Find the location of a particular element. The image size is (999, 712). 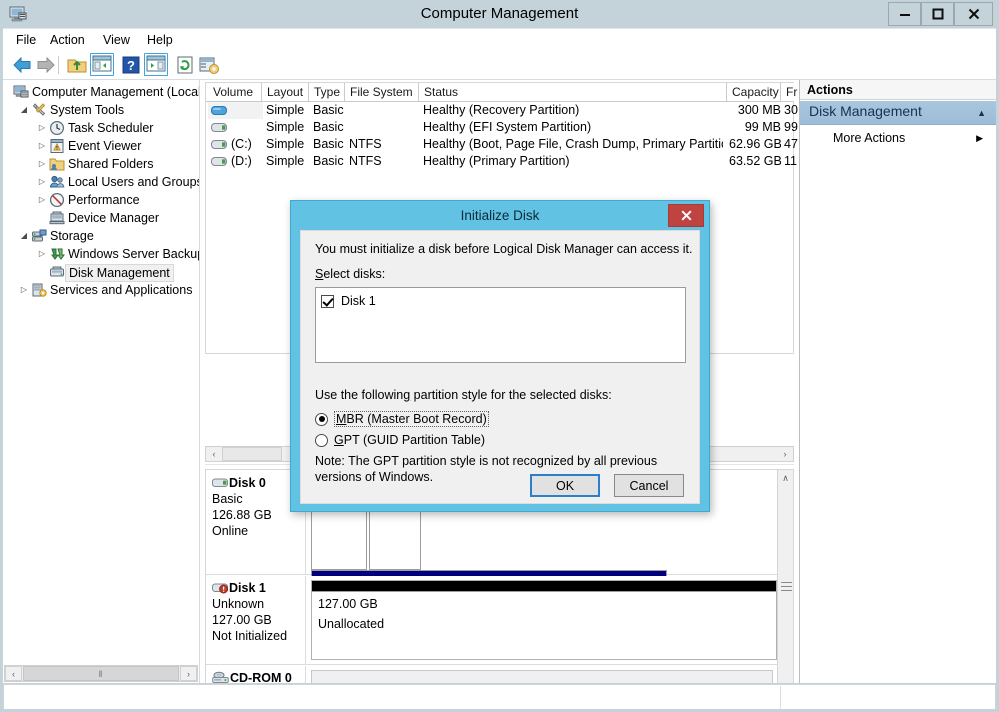

disk-view-vertical-scrollbar: ∧ ∨ is located at coordinates (785, 576).